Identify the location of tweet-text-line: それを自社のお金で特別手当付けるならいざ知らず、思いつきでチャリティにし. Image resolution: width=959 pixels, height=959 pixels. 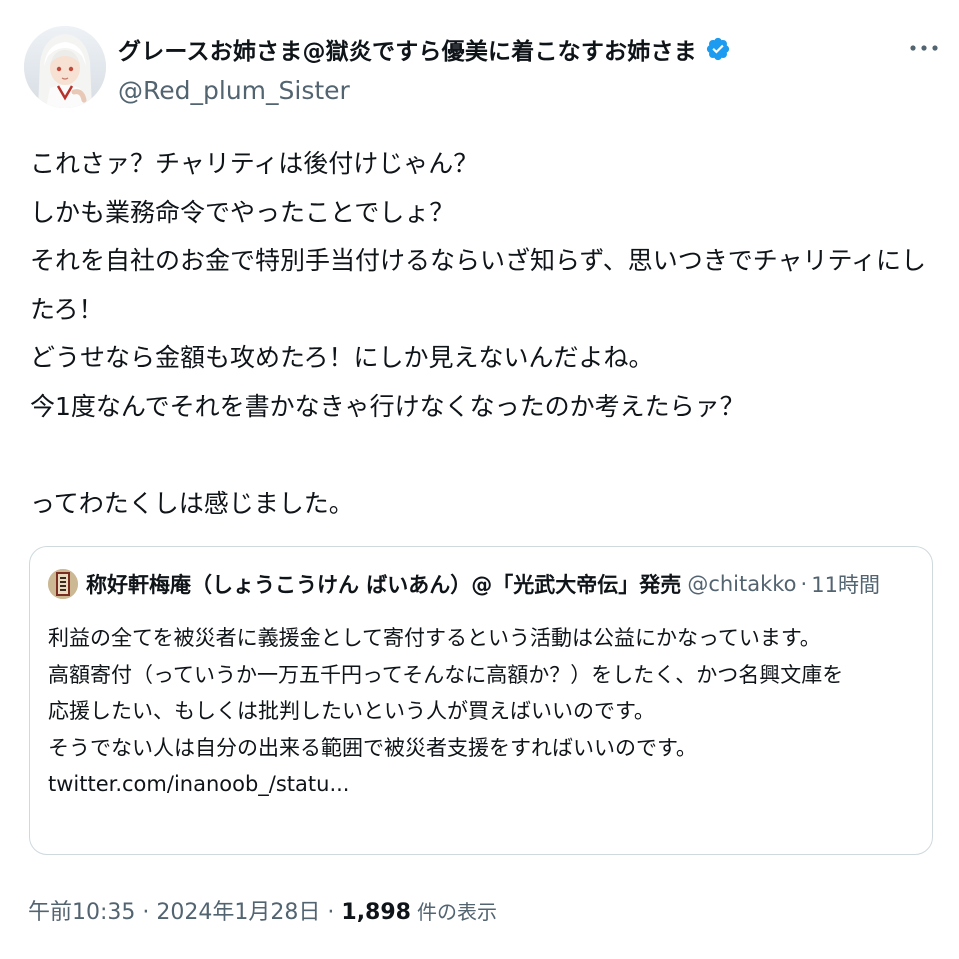
(478, 260).